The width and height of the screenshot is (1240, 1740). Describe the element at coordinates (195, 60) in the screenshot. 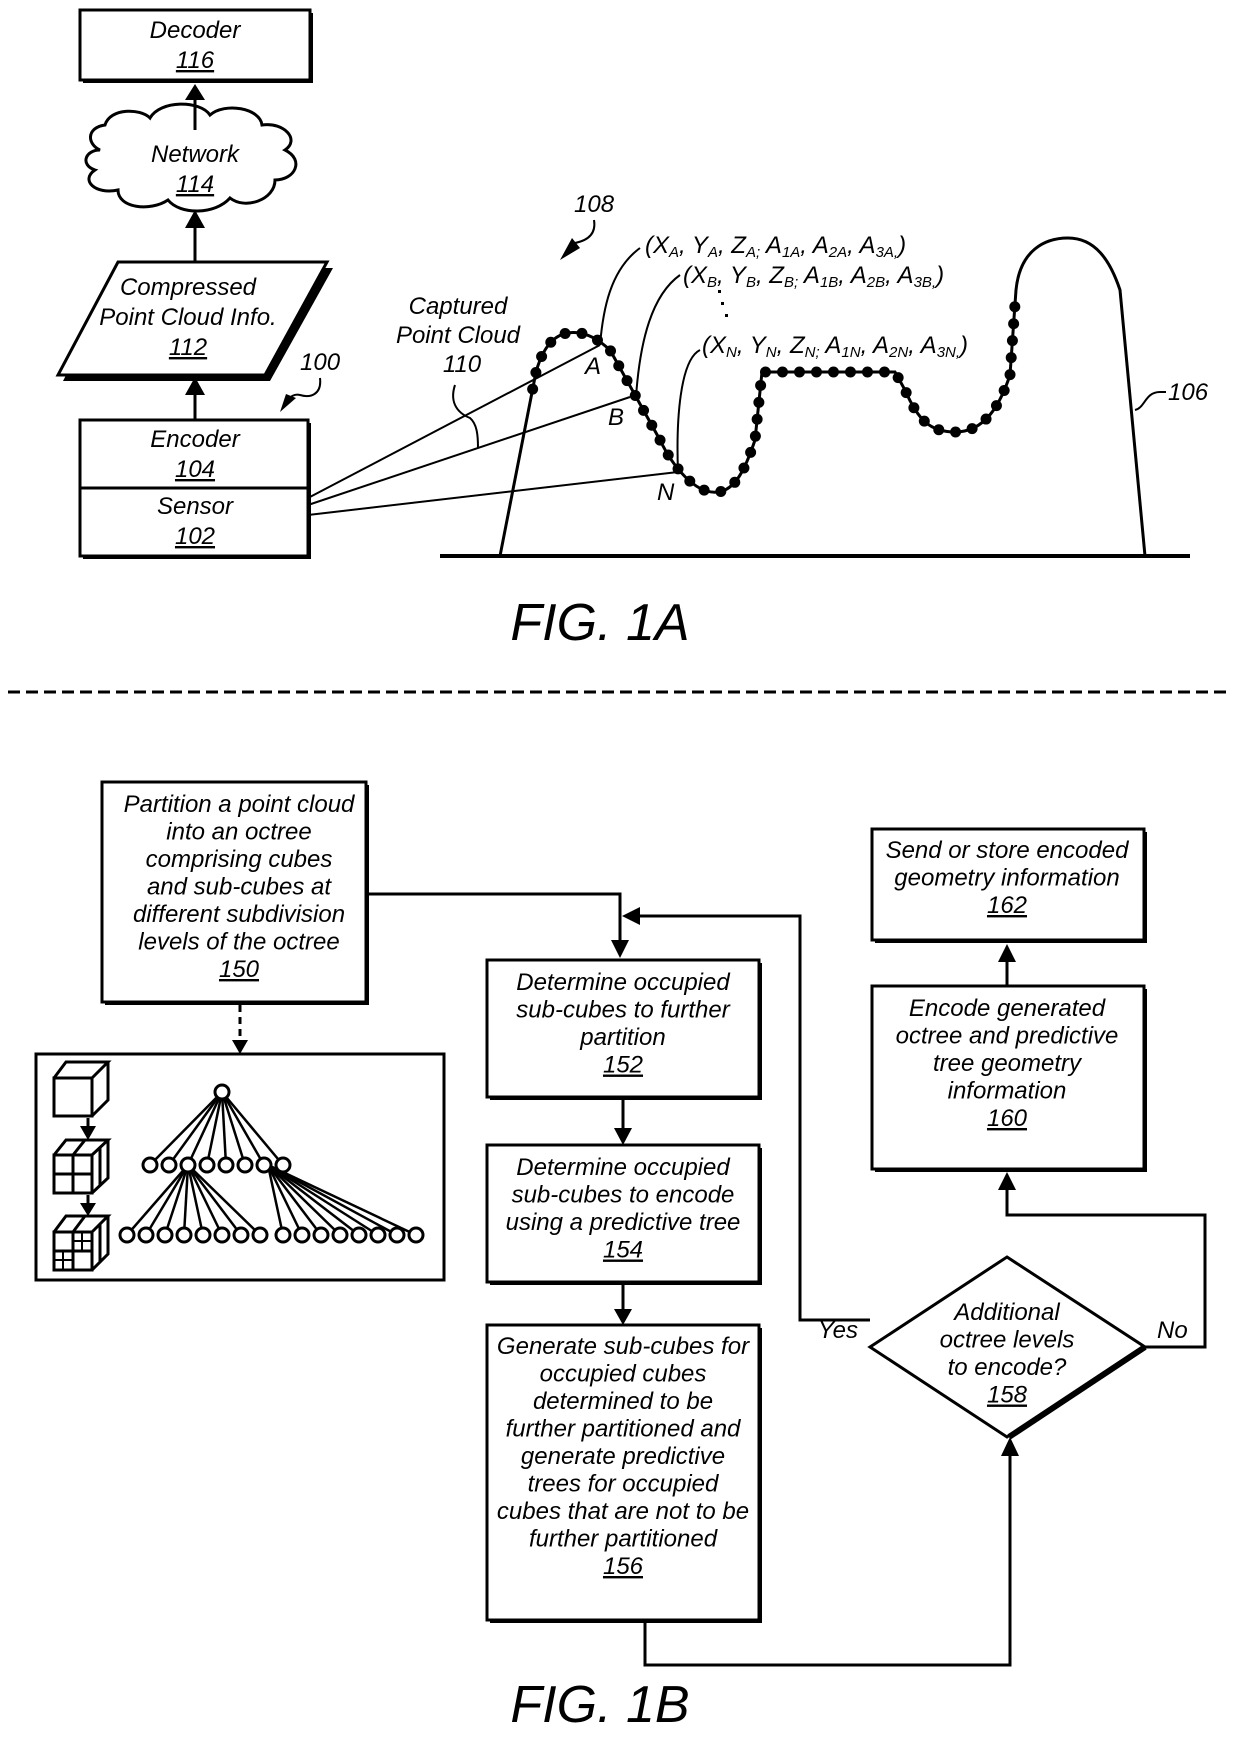

I see `decoder-ref: 116` at that location.